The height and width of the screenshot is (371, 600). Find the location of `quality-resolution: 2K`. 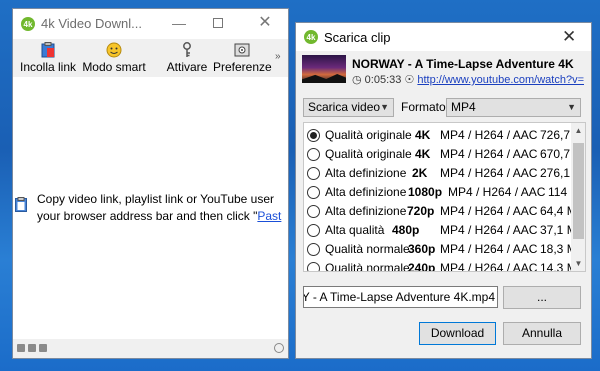

quality-resolution: 2K is located at coordinates (420, 173).